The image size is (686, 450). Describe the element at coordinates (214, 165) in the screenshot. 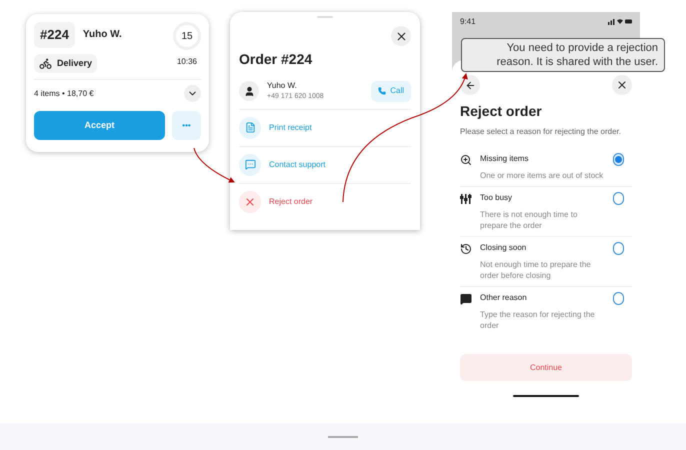

I see `arrow` at that location.